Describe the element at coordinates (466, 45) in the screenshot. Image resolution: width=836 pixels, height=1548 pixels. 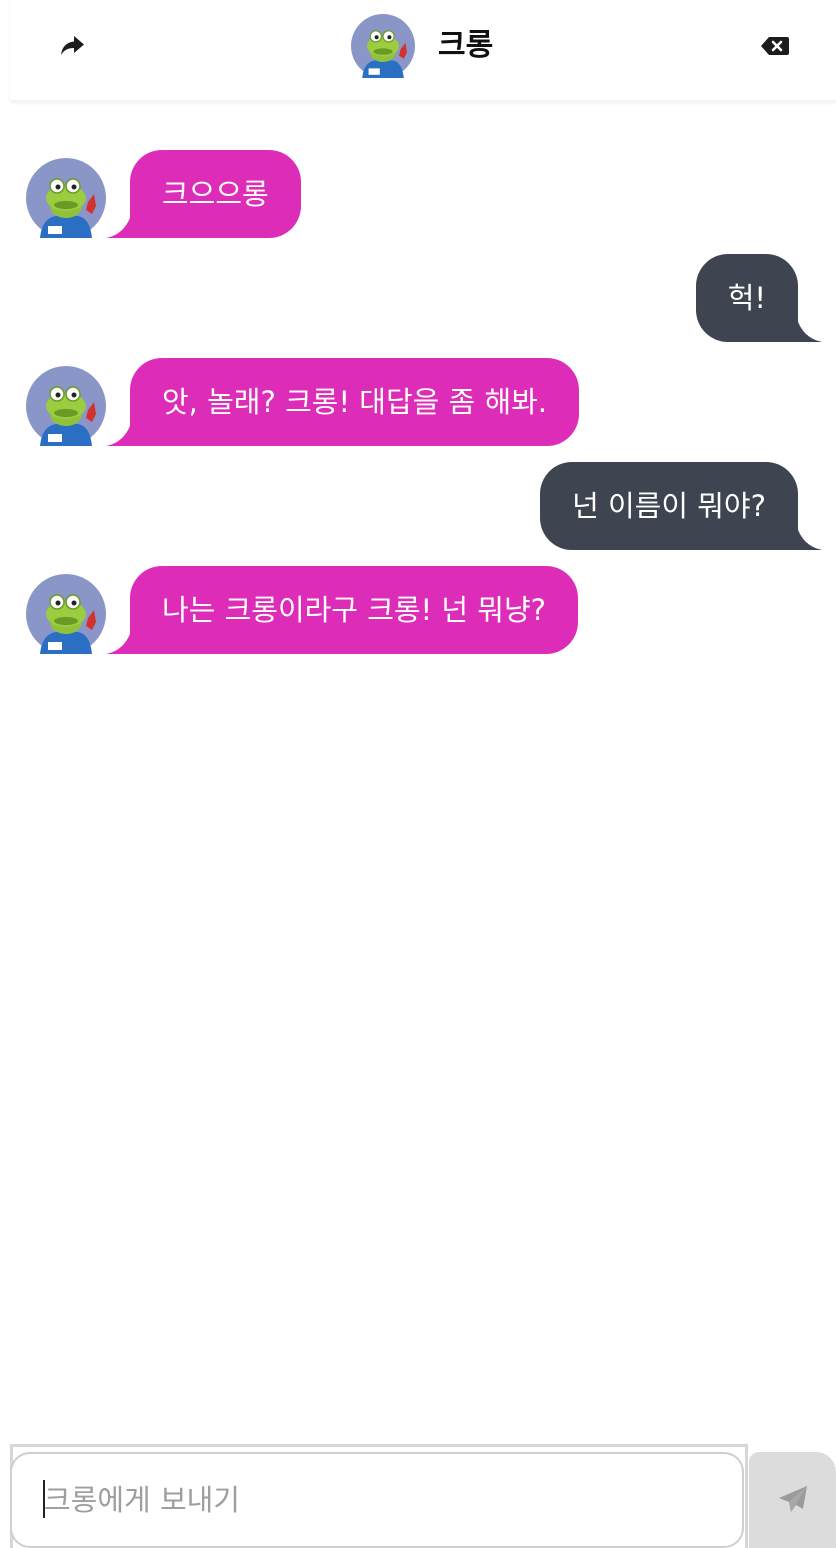
I see `chat-title: 크롱` at that location.